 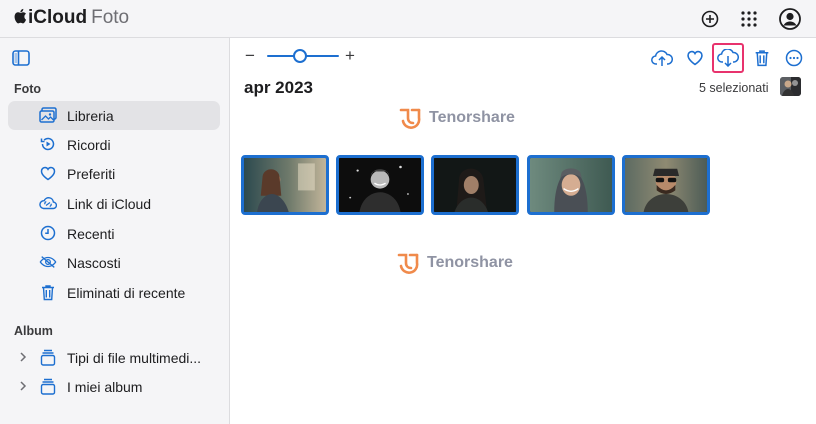 I want to click on zoom-in-button: +, so click(x=350, y=56).